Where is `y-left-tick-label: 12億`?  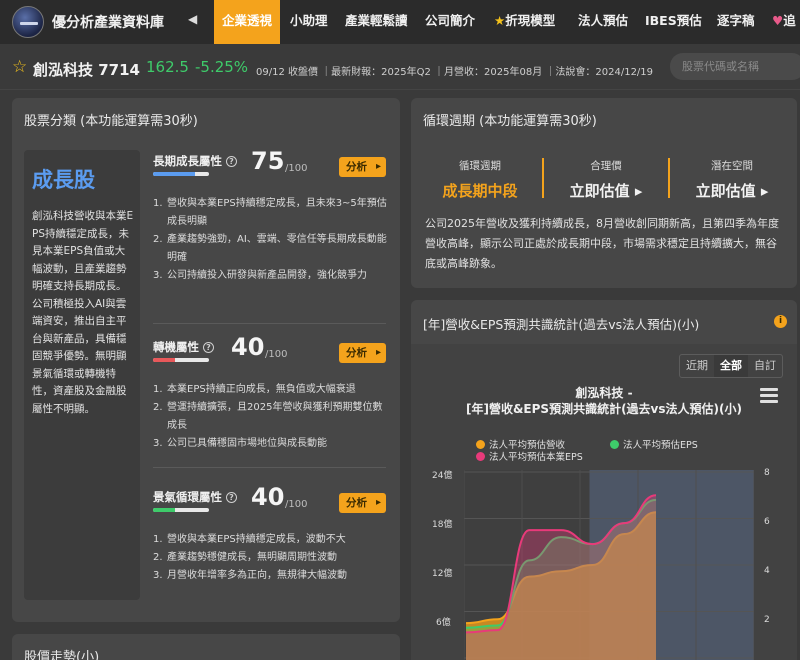 y-left-tick-label: 12億 is located at coordinates (442, 574).